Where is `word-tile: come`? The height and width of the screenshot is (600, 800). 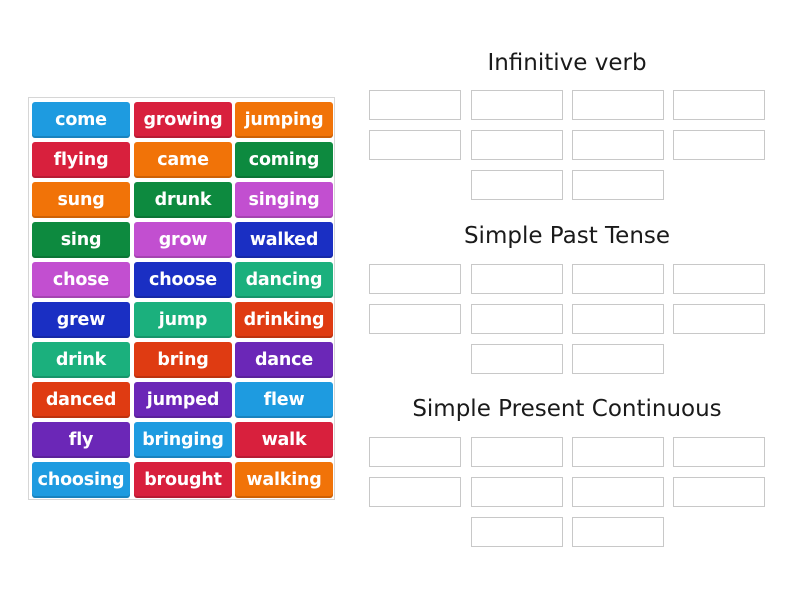 word-tile: come is located at coordinates (81, 120).